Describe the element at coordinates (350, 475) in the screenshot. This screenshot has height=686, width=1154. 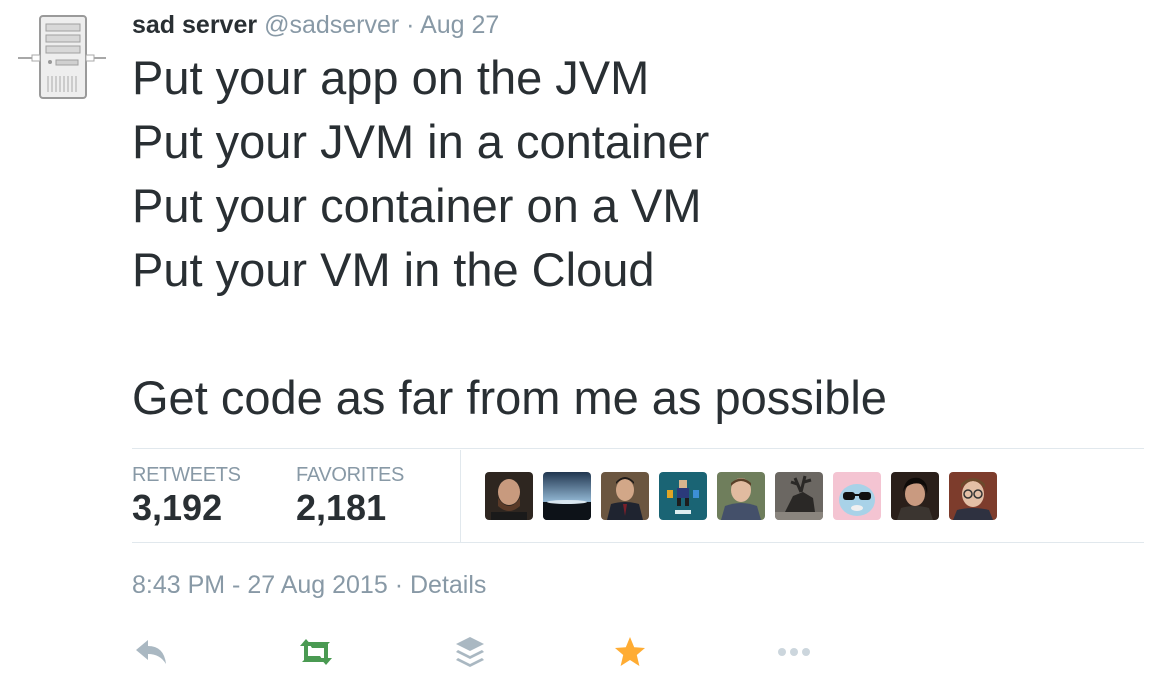
I see `favorites-label: FAVORITES` at that location.